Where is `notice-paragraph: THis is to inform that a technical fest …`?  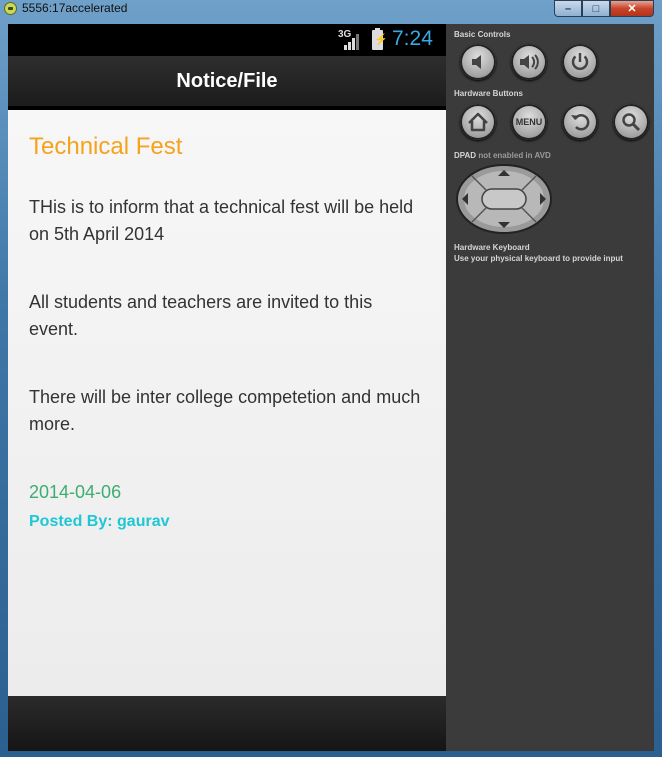
notice-paragraph: THis is to inform that a technical fest … is located at coordinates (221, 220).